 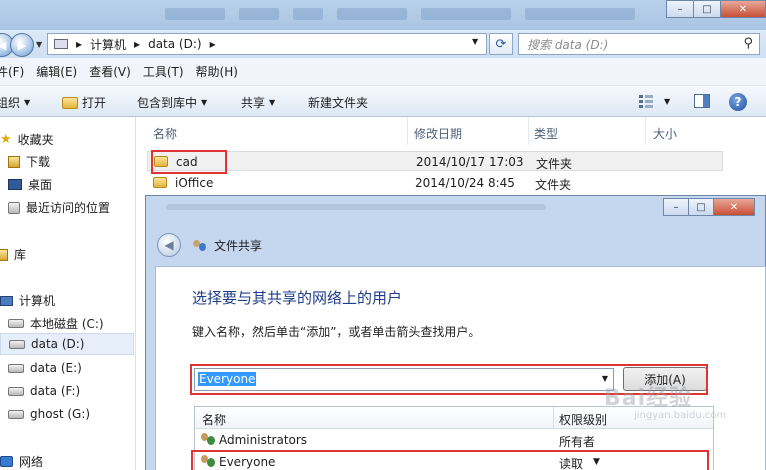 What do you see at coordinates (568, 44) in the screenshot?
I see `search-placeholder: 搜索 data (D:)` at bounding box center [568, 44].